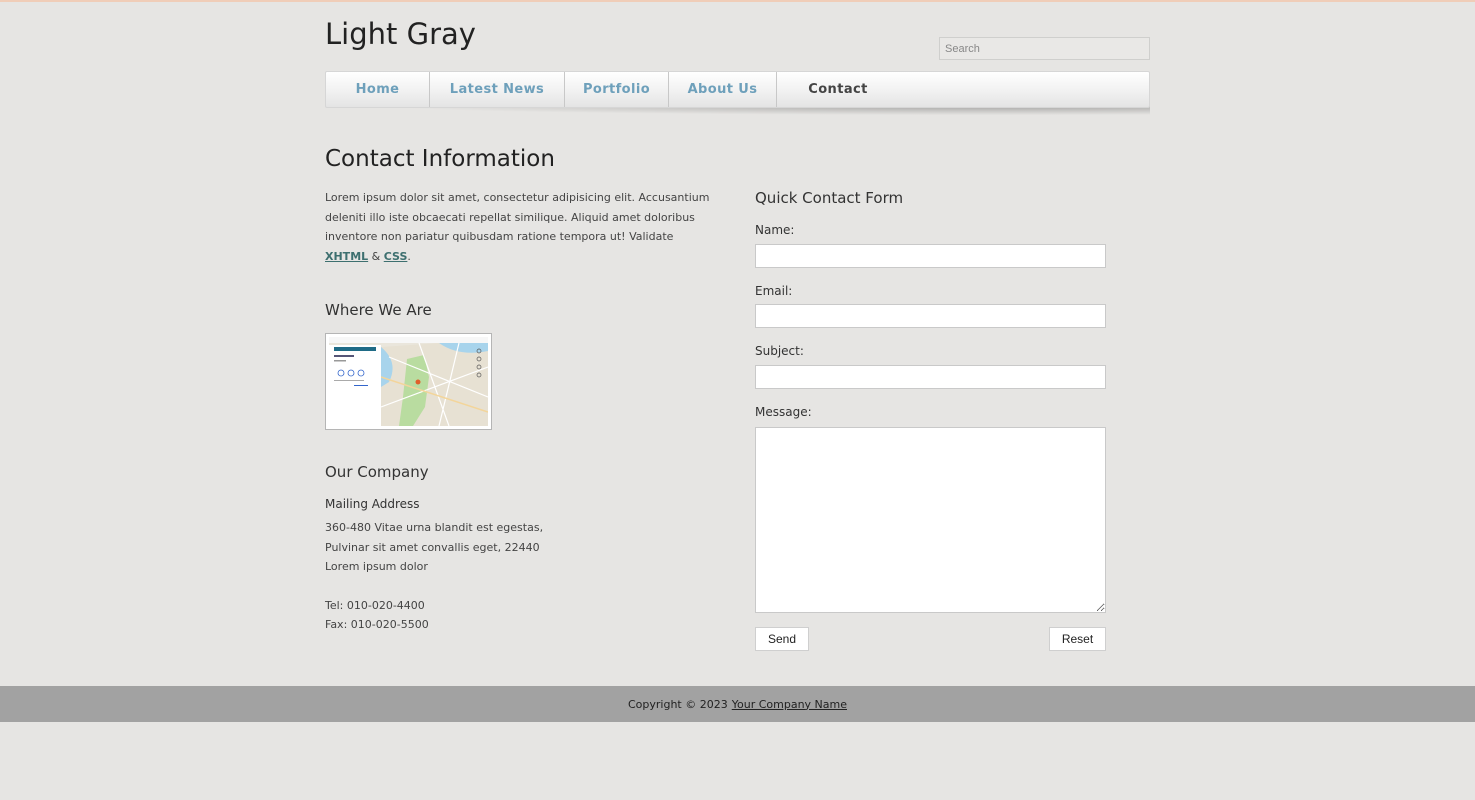 Image resolution: width=1475 pixels, height=800 pixels. What do you see at coordinates (1044, 48) in the screenshot?
I see `search-input` at bounding box center [1044, 48].